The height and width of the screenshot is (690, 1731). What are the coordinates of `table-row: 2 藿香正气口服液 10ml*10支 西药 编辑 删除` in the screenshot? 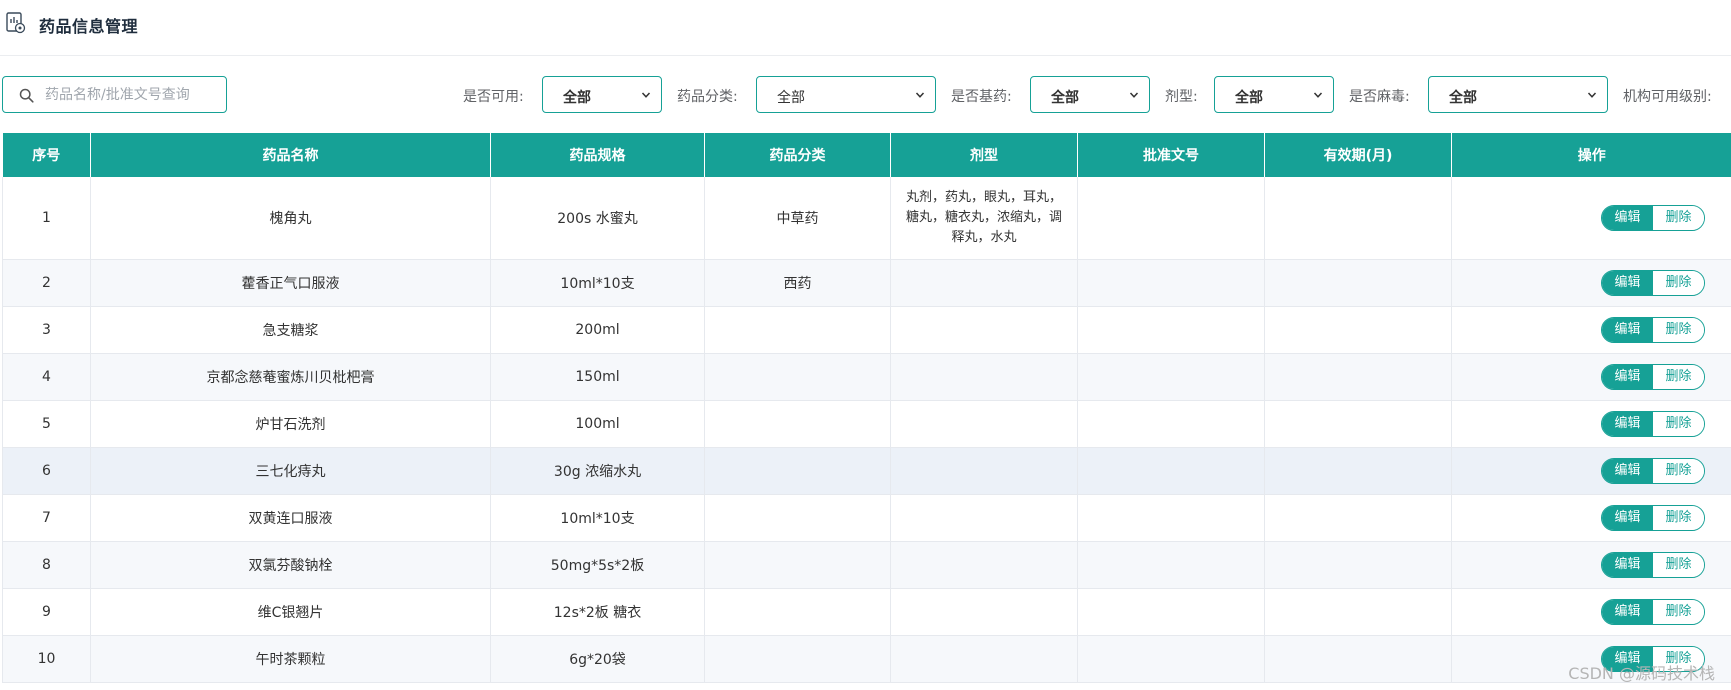 It's located at (866, 283).